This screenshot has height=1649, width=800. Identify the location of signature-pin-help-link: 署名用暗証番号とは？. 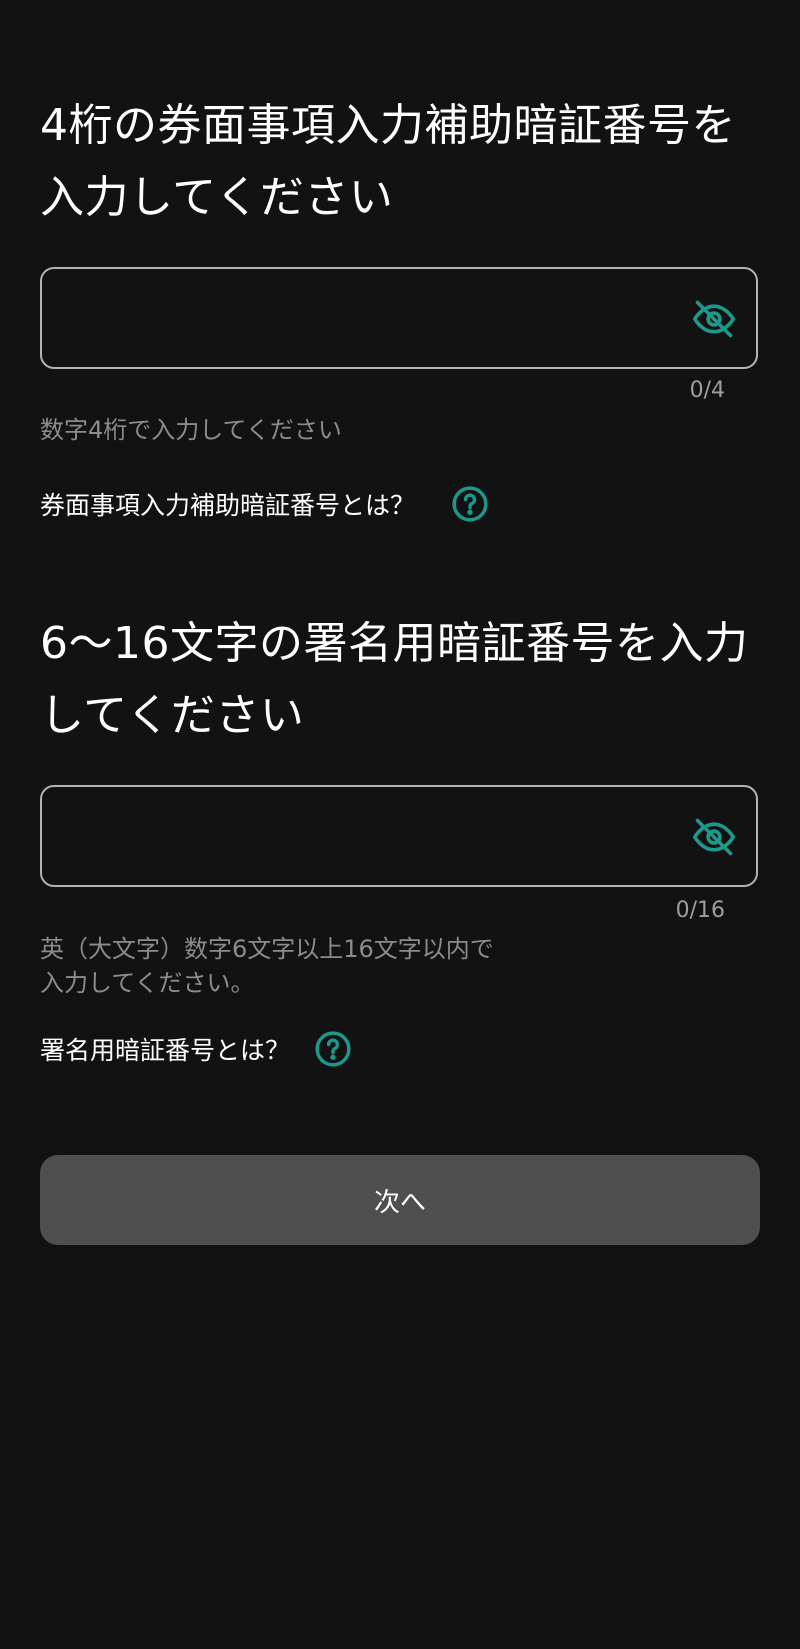
(196, 1049).